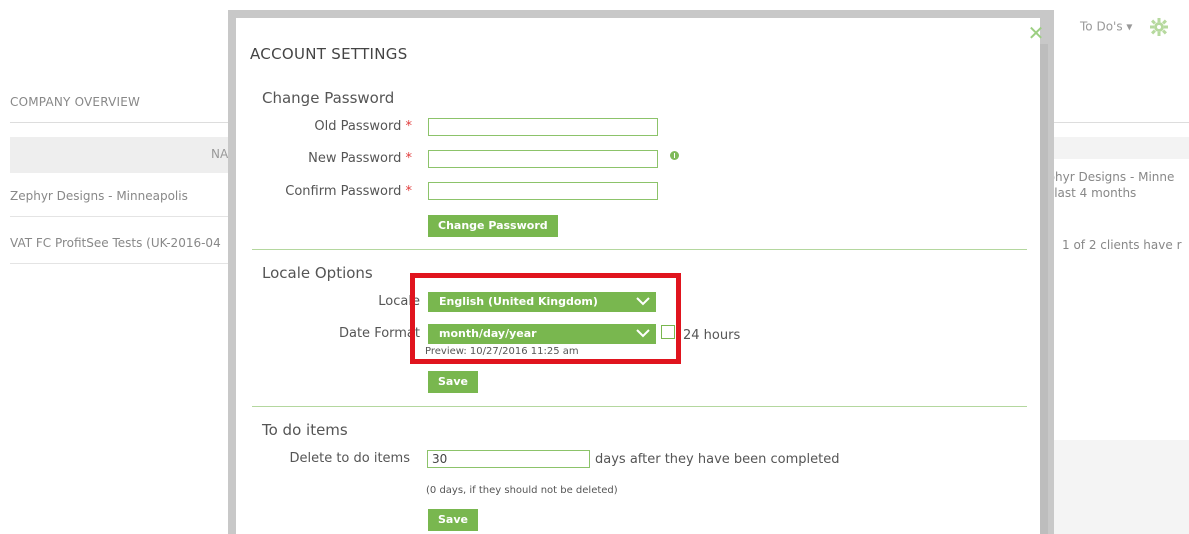  What do you see at coordinates (1090, 193) in the screenshot?
I see `right-text: e last 4 months` at bounding box center [1090, 193].